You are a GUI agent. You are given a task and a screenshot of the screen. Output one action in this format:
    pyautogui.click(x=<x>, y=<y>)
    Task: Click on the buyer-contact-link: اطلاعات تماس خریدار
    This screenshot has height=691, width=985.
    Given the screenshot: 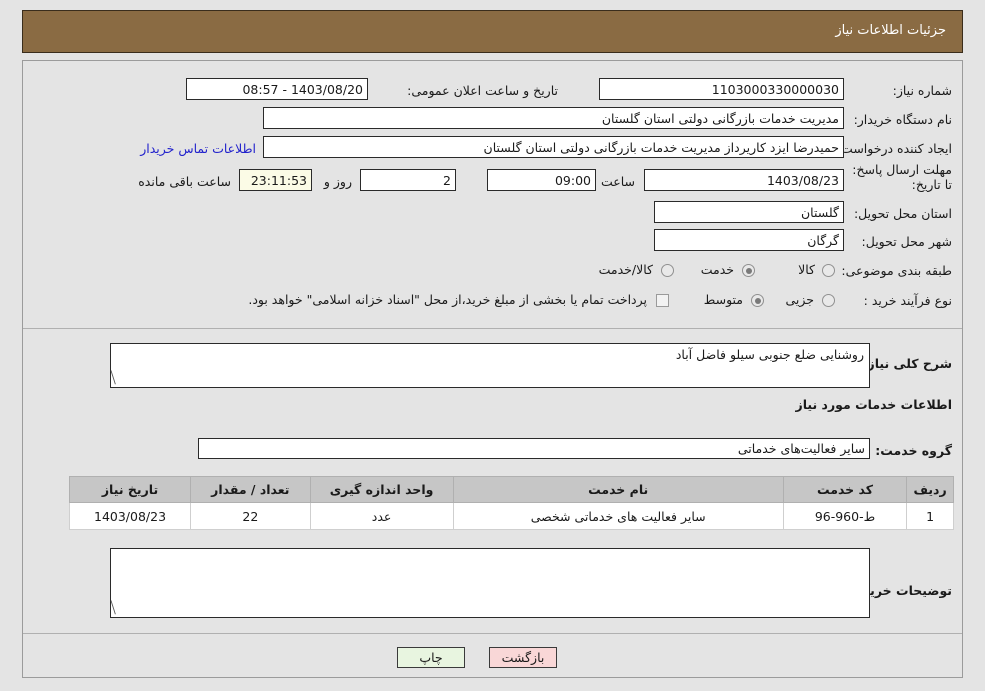 What is the action you would take?
    pyautogui.click(x=198, y=148)
    